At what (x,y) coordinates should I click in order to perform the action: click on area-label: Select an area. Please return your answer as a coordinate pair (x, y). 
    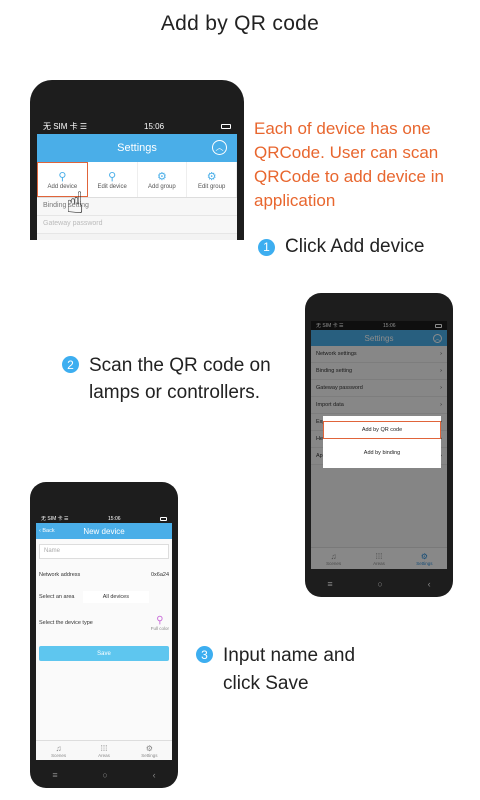
    Looking at the image, I should click on (57, 597).